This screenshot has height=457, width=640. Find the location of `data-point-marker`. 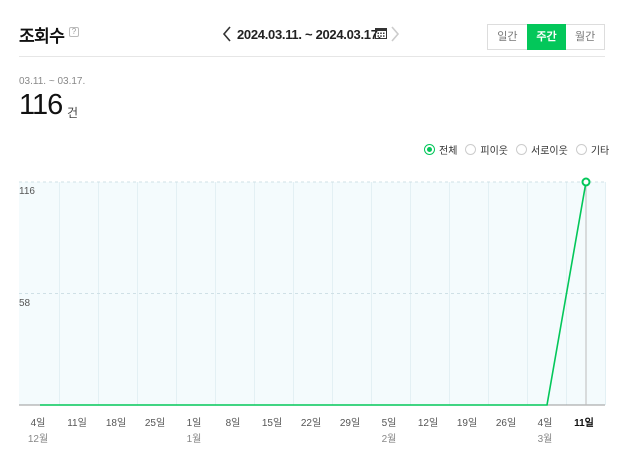

data-point-marker is located at coordinates (586, 182).